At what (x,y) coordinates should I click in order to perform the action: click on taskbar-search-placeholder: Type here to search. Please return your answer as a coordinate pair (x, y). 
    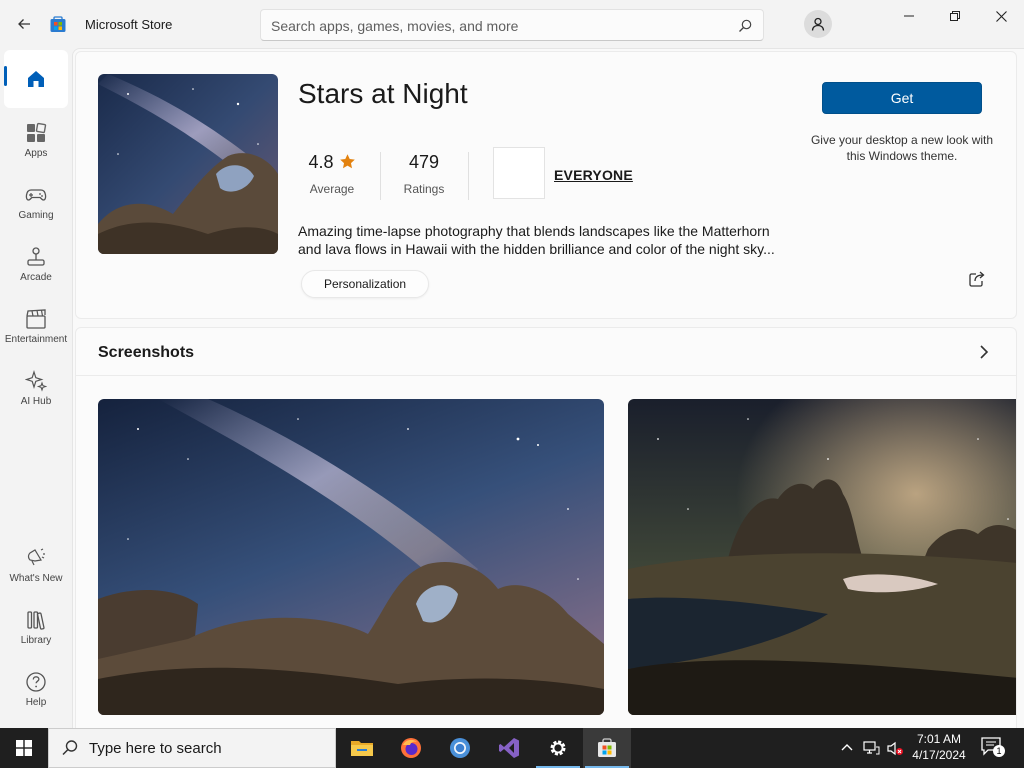
    Looking at the image, I should click on (155, 748).